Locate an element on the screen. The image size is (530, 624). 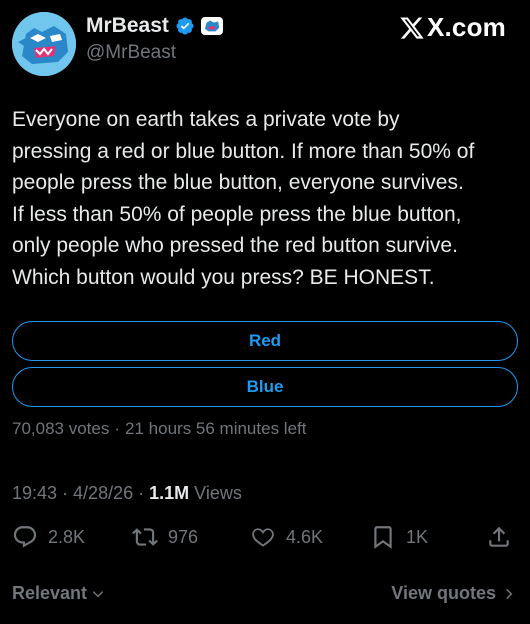
share-icon is located at coordinates (499, 536).